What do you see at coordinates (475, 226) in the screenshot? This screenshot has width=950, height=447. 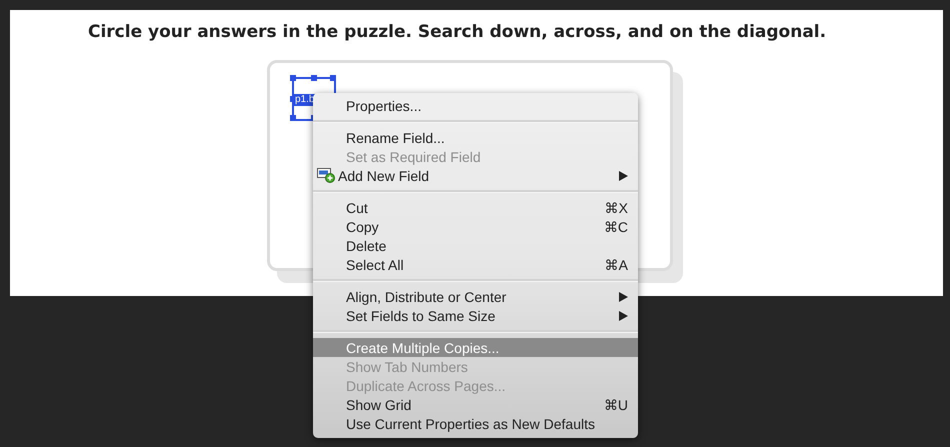 I see `menu-item: Copy ⌘C` at bounding box center [475, 226].